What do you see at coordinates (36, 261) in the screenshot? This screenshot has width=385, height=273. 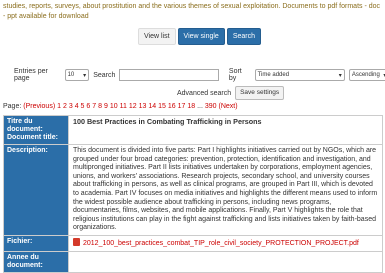 I see `year-label: Annee du document:` at bounding box center [36, 261].